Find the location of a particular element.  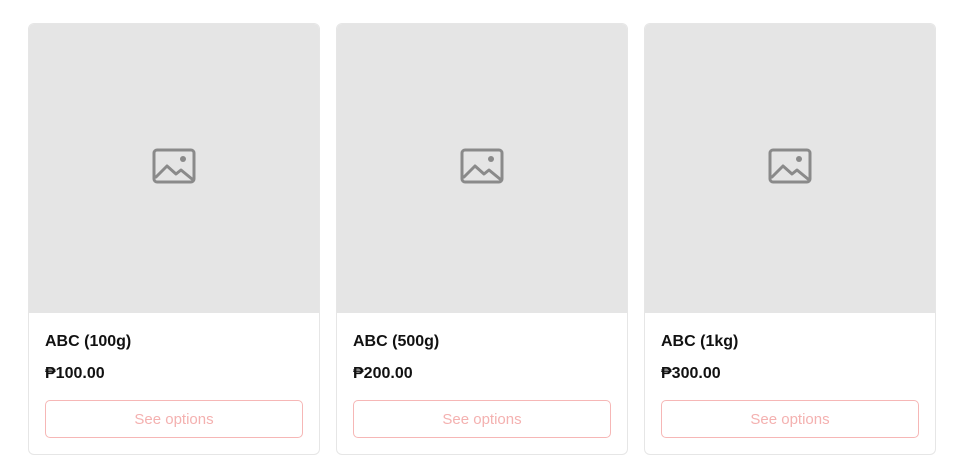

product-price: ₱100.00 is located at coordinates (75, 373).